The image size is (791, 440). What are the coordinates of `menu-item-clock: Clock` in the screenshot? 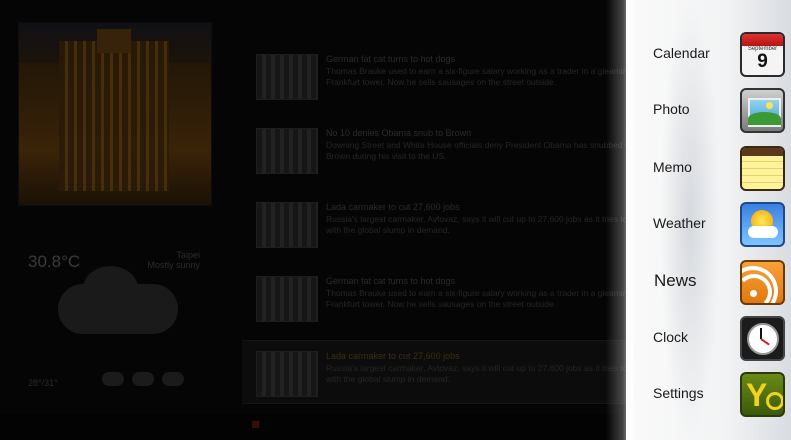 It's located at (718, 339).